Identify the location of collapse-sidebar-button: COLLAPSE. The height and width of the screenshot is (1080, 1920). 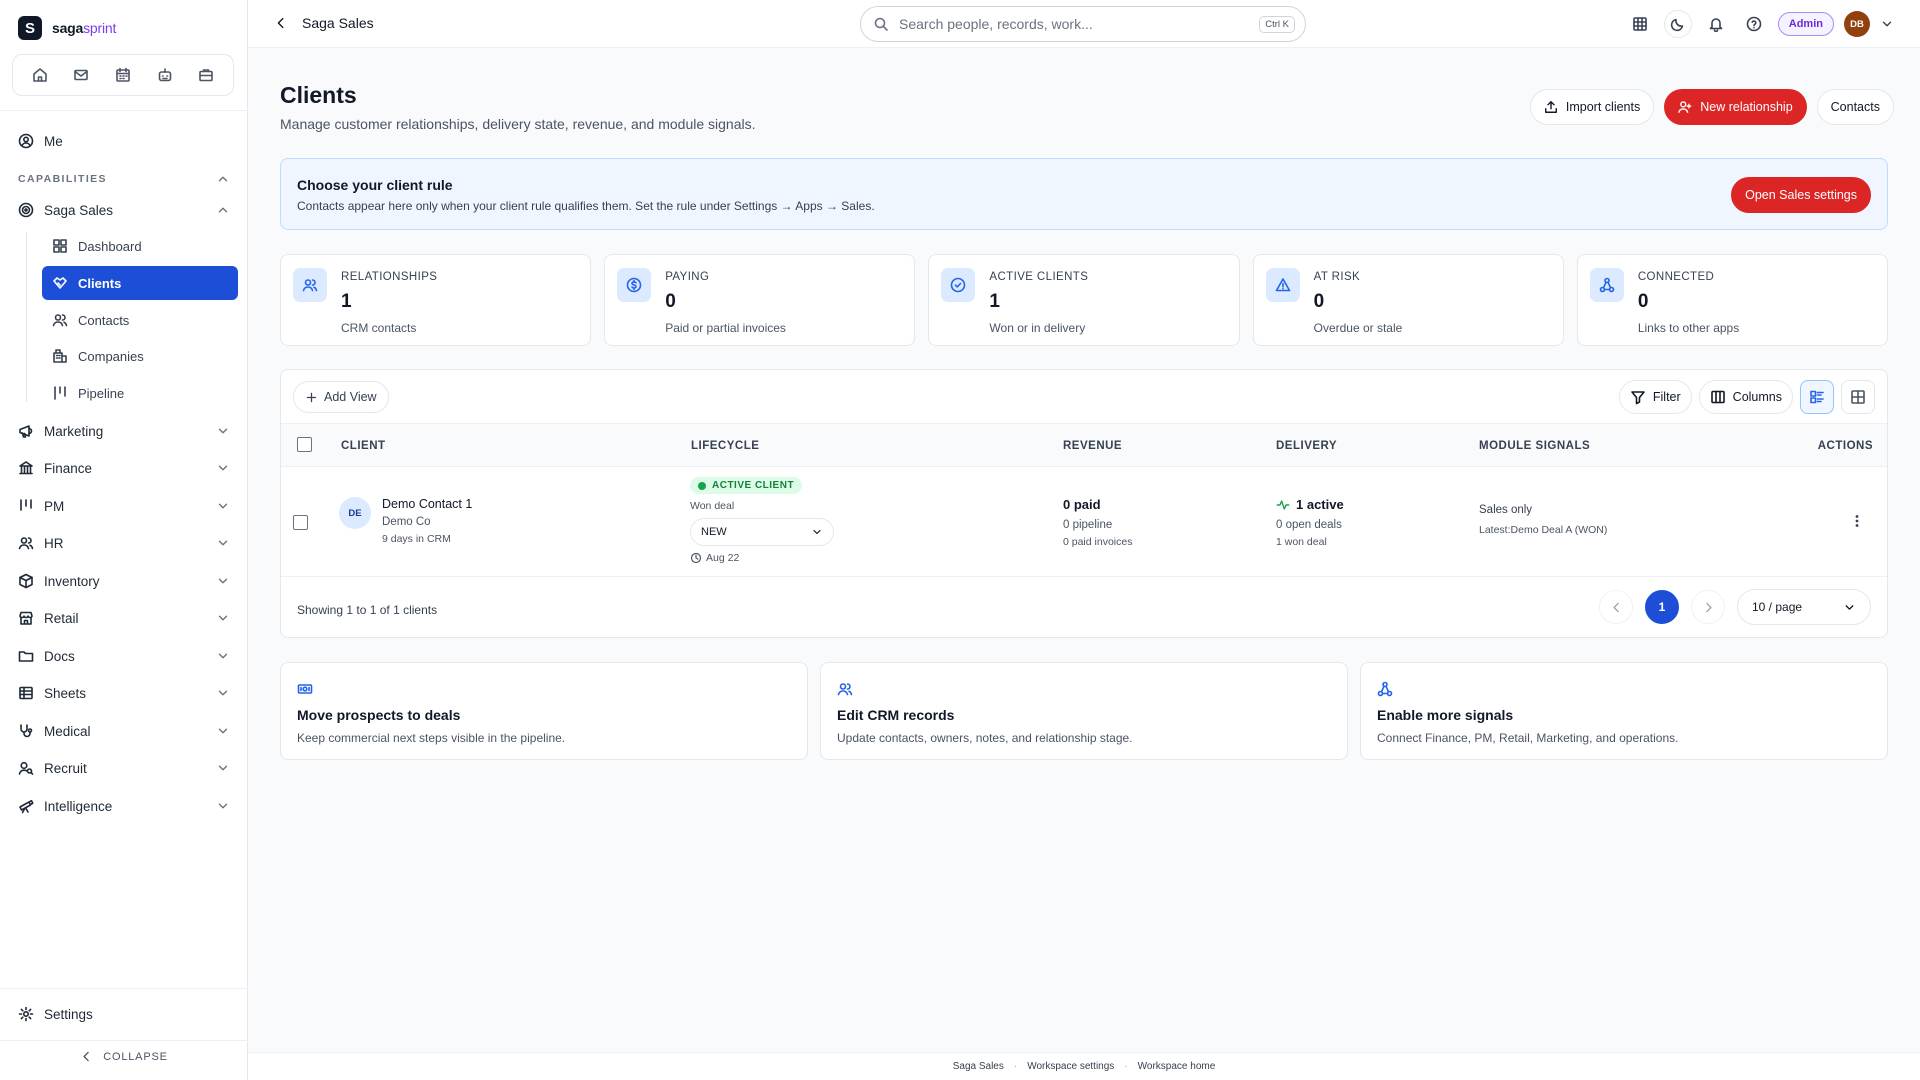
(124, 1056).